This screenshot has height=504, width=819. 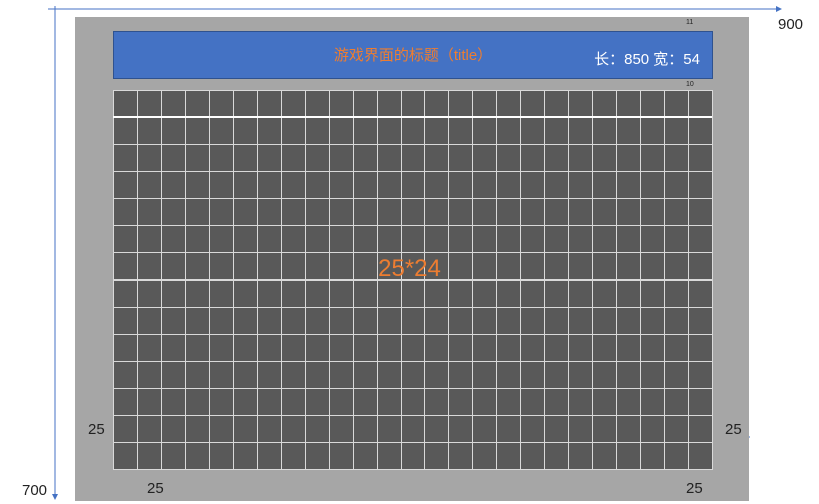 I want to click on margin-bottom-left-label: 25, so click(x=155, y=488).